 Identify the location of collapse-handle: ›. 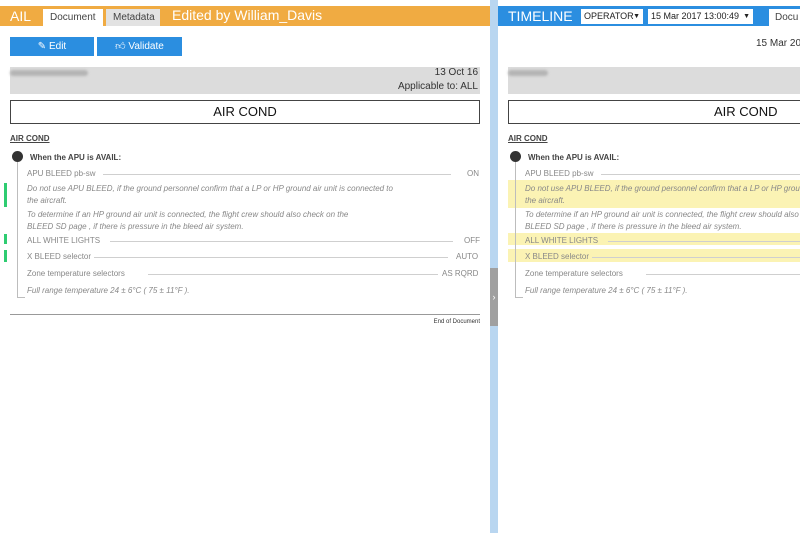
(494, 297).